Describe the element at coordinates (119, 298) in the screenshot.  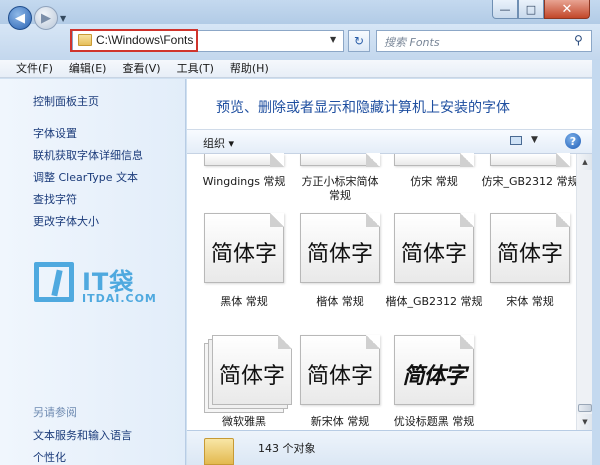
I see `watermark-site: ITDAI.COM` at that location.